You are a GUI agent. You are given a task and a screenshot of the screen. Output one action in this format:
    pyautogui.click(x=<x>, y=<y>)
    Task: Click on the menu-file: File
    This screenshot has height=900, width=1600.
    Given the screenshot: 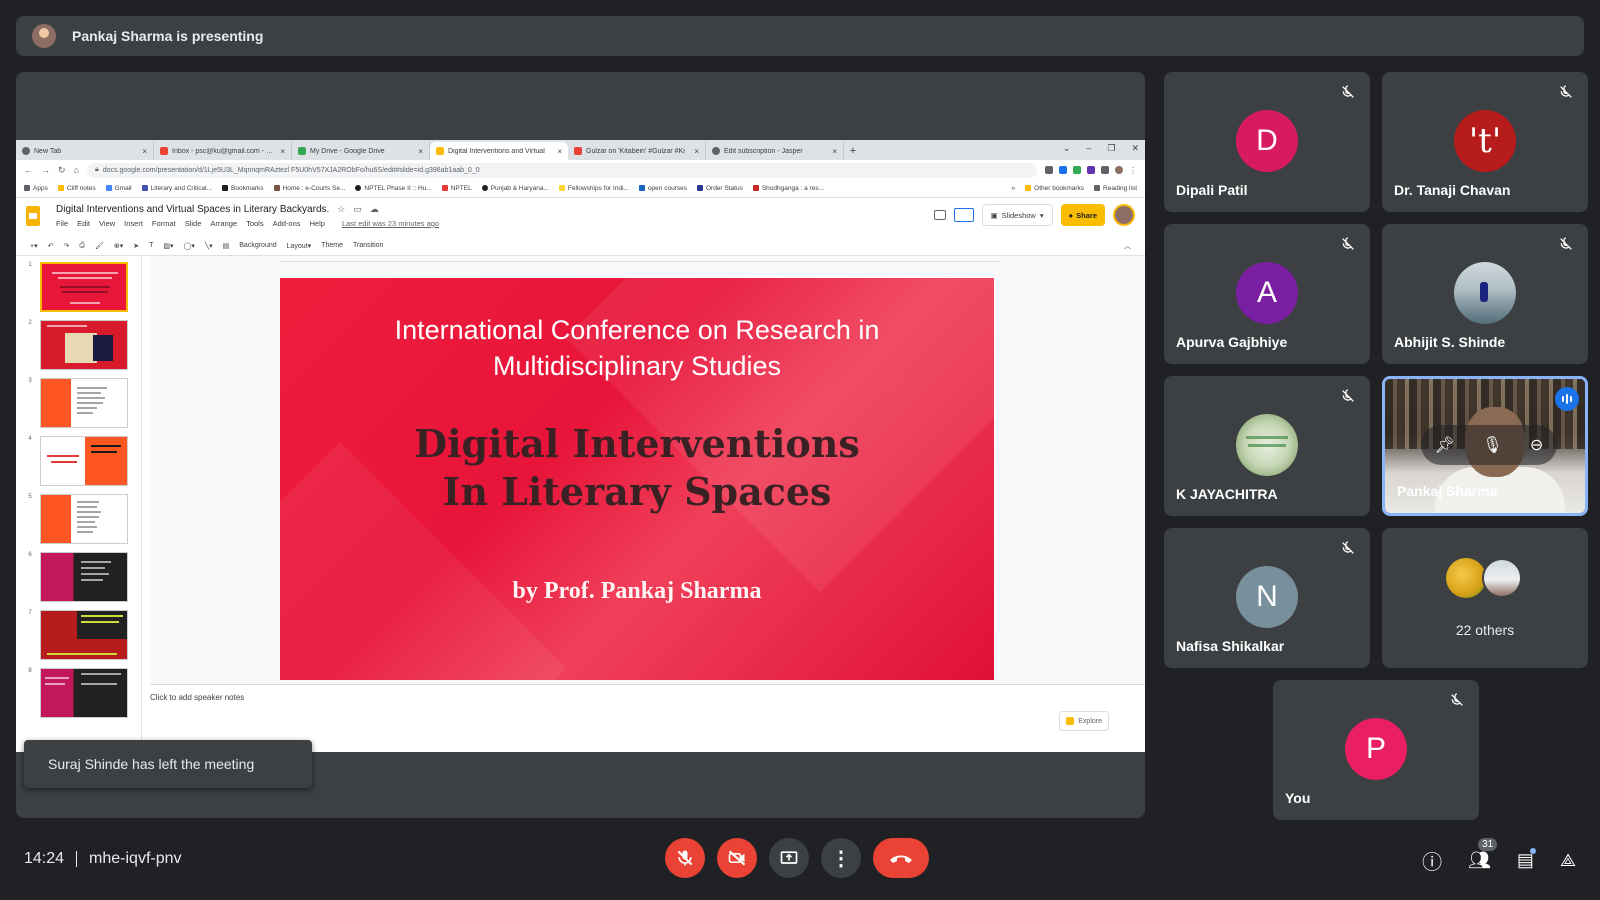 What is the action you would take?
    pyautogui.click(x=62, y=223)
    